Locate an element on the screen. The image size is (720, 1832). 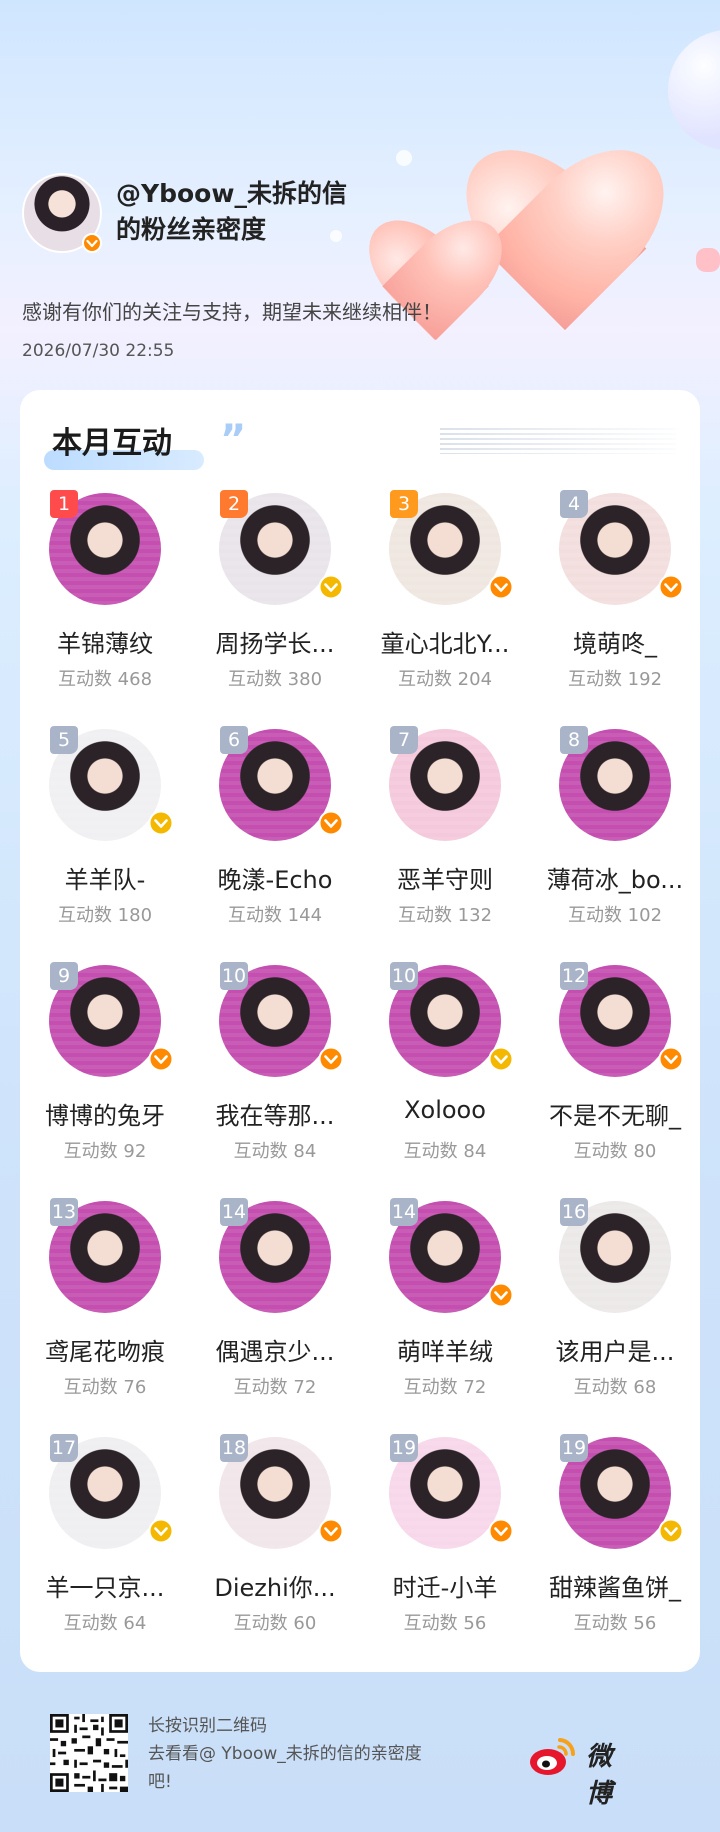
rank-badge: 5 is located at coordinates (64, 740).